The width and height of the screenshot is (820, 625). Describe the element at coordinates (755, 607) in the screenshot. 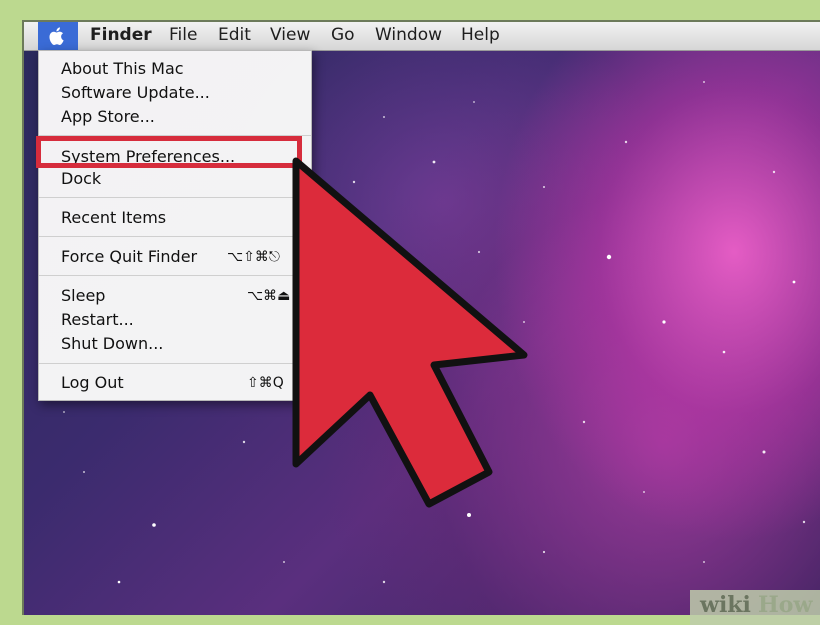

I see `wikihow-watermark: wiki How` at that location.